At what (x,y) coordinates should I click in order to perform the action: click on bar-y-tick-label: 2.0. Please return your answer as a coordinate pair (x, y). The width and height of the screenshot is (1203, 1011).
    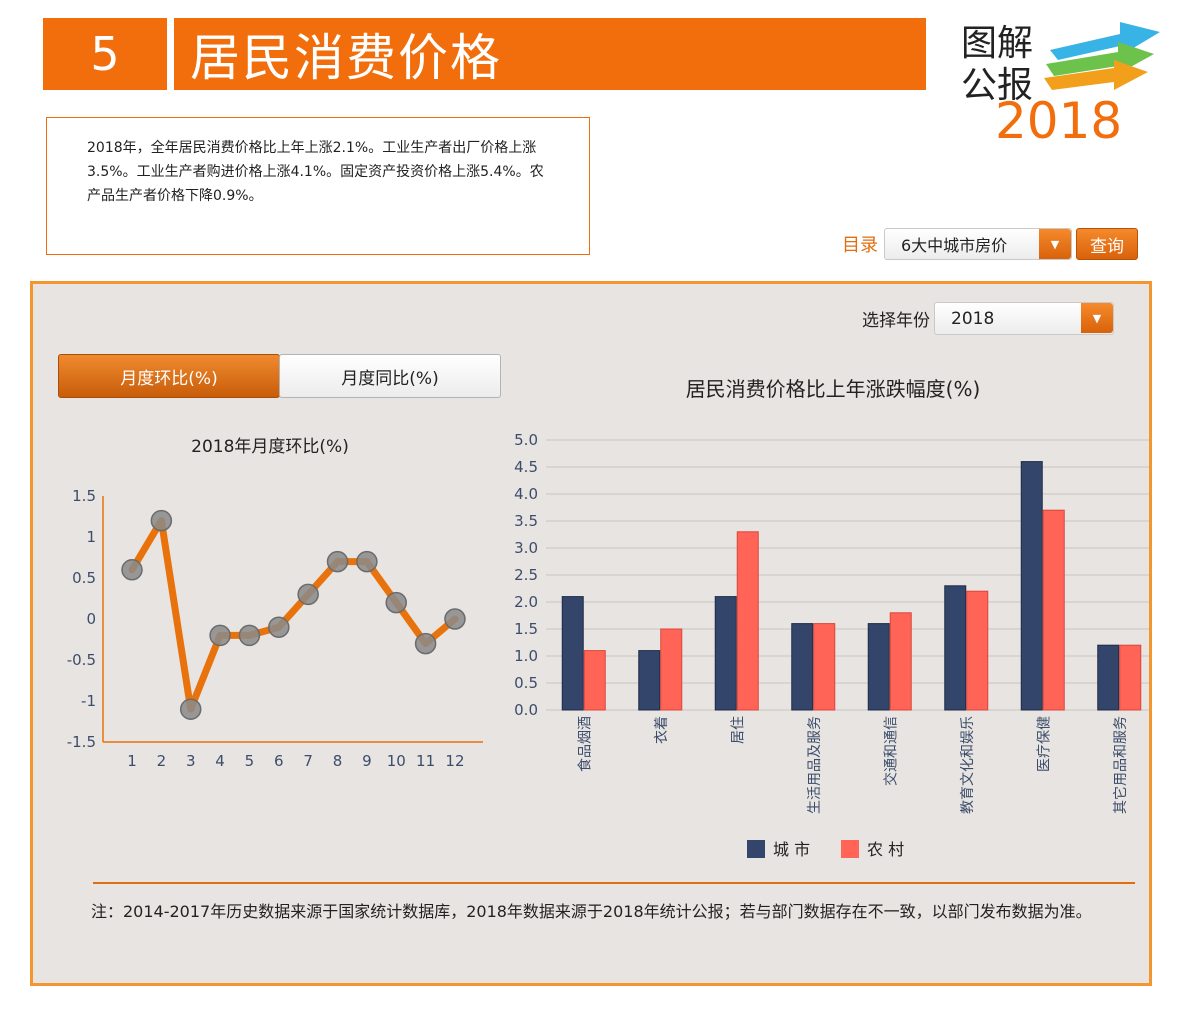
    Looking at the image, I should click on (526, 602).